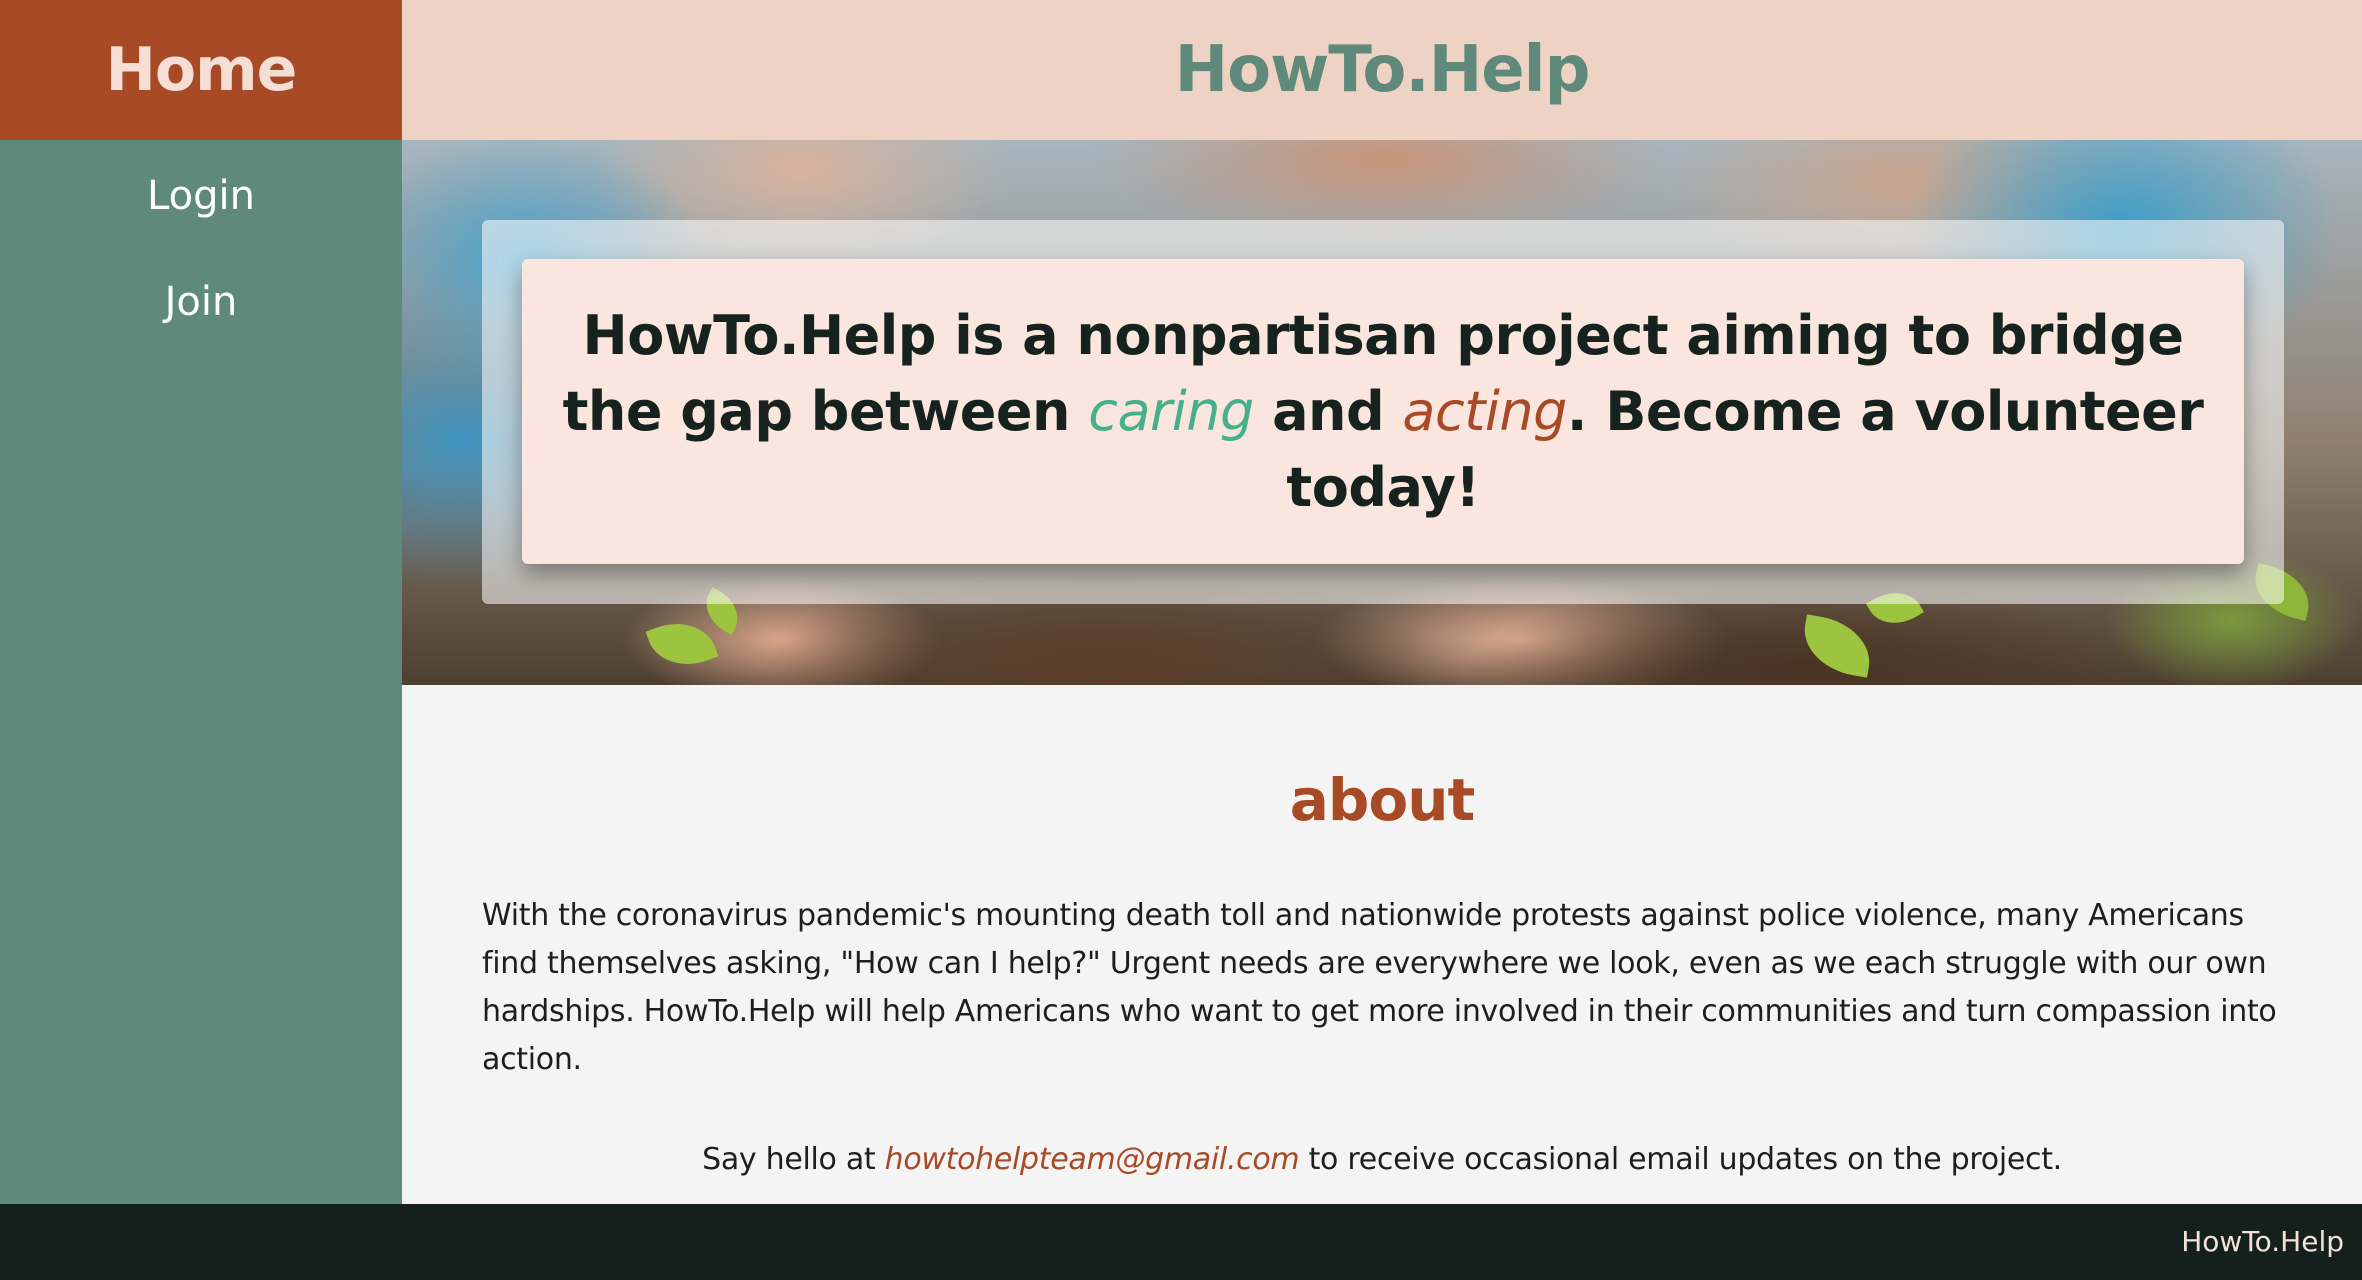 The height and width of the screenshot is (1280, 2362). What do you see at coordinates (1171, 411) in the screenshot?
I see `hero-emphasis-caring: caring` at bounding box center [1171, 411].